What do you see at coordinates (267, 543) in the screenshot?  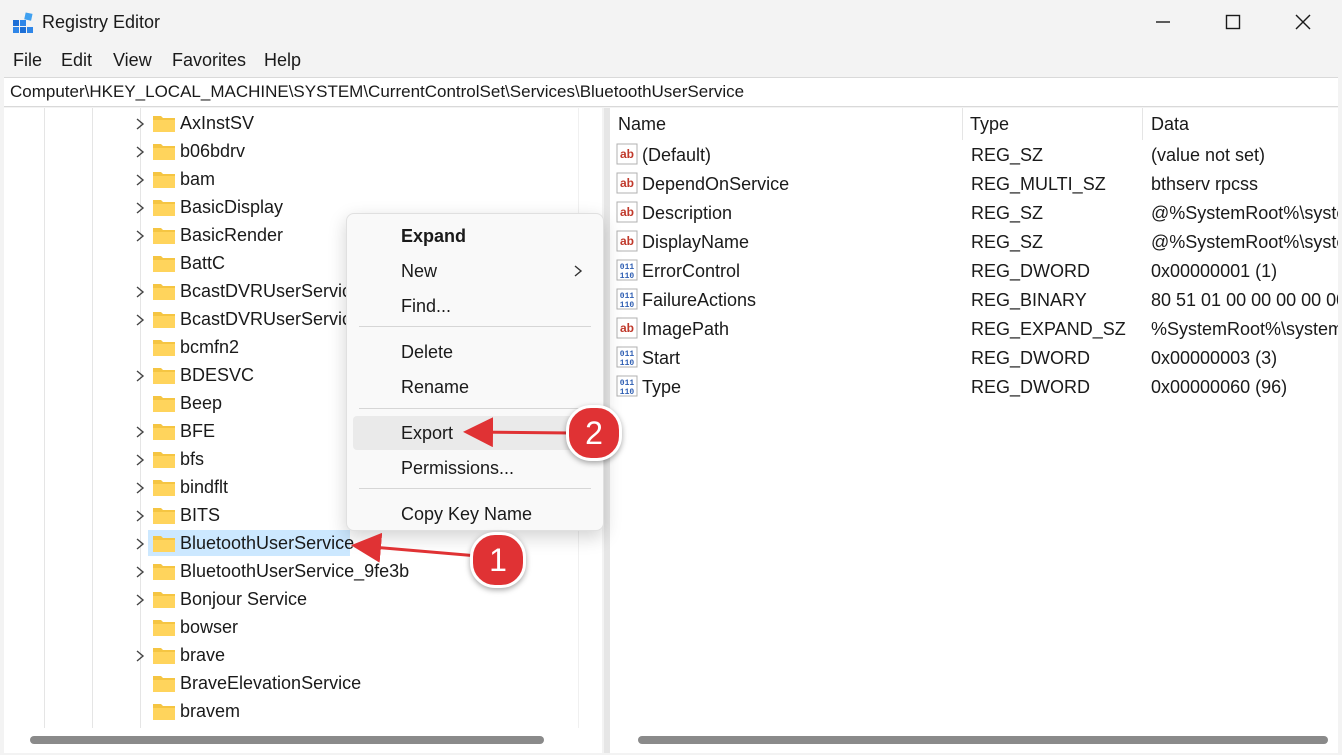 I see `tree-item-label: BluetoothUserService` at bounding box center [267, 543].